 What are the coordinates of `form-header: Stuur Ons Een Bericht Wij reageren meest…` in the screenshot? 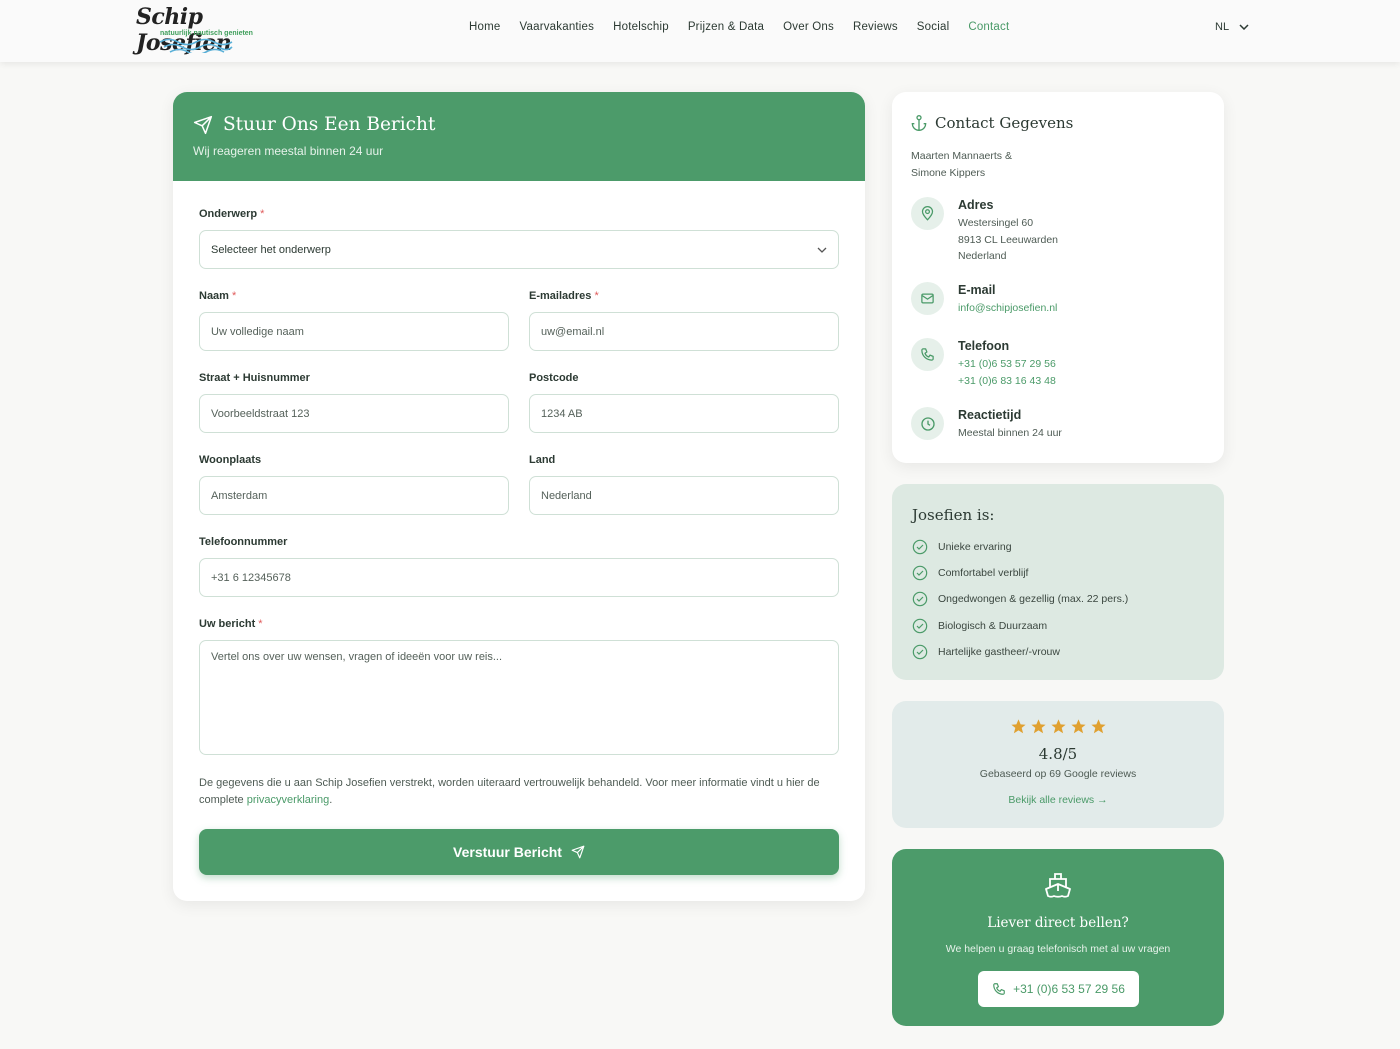 It's located at (519, 136).